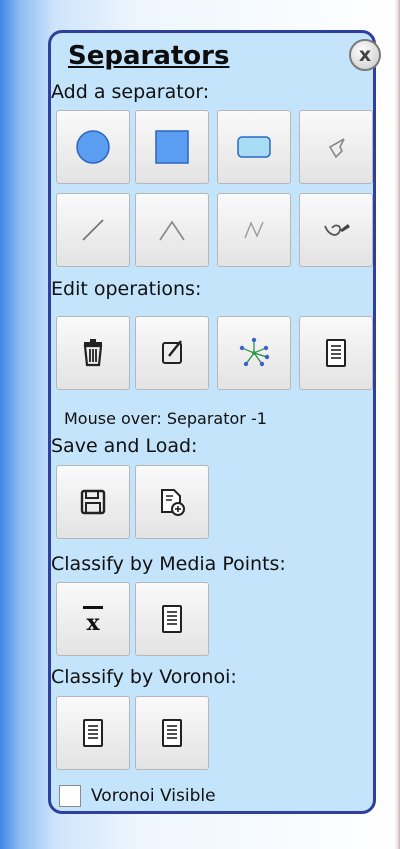 The height and width of the screenshot is (849, 400). I want to click on trash-icon, so click(93, 353).